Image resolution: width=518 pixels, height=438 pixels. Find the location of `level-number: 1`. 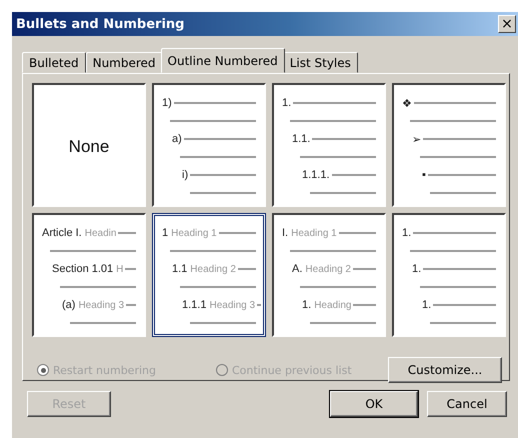

level-number: 1 is located at coordinates (165, 233).